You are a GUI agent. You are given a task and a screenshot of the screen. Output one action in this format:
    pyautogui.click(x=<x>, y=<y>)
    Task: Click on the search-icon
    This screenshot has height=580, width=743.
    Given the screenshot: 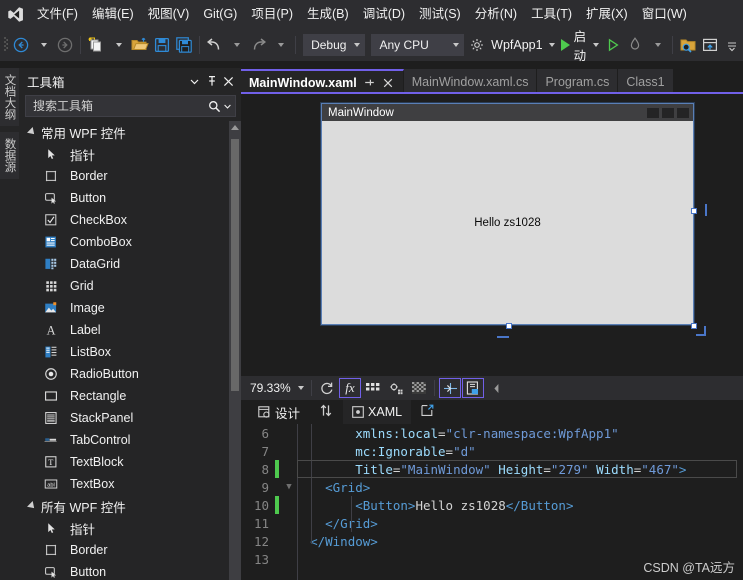 What is the action you would take?
    pyautogui.click(x=214, y=106)
    